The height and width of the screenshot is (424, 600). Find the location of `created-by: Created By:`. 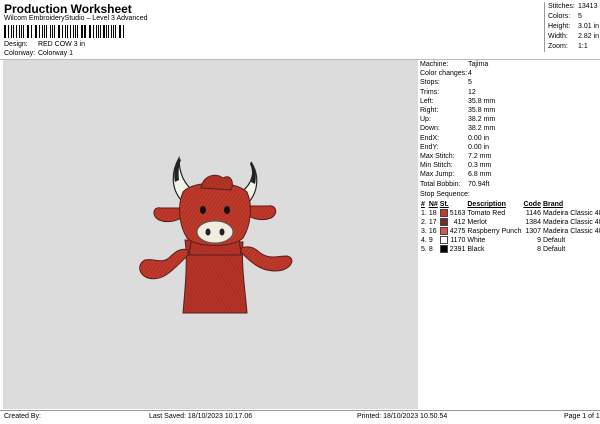

created-by: Created By: is located at coordinates (22, 416).